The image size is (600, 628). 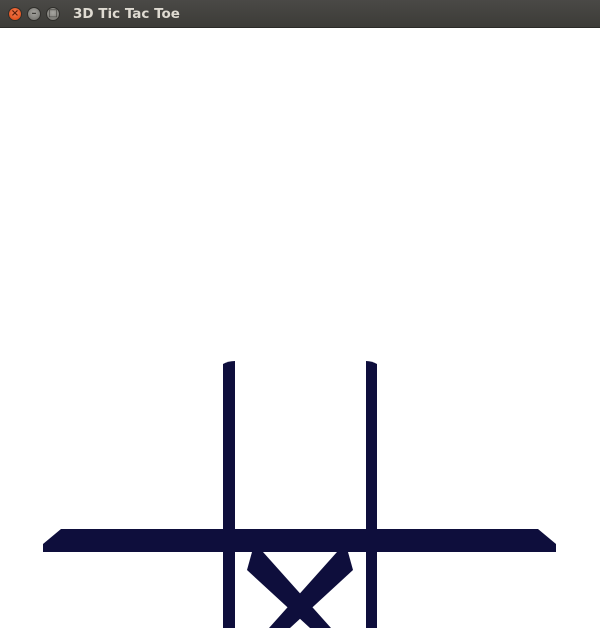 What do you see at coordinates (15, 14) in the screenshot?
I see `close-icon: ×` at bounding box center [15, 14].